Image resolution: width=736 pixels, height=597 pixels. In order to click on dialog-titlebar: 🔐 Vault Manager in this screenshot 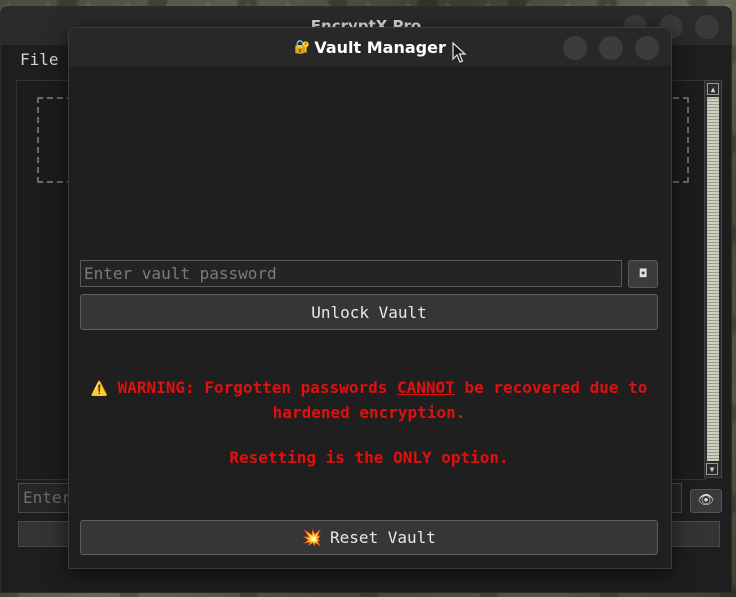, I will do `click(370, 47)`.